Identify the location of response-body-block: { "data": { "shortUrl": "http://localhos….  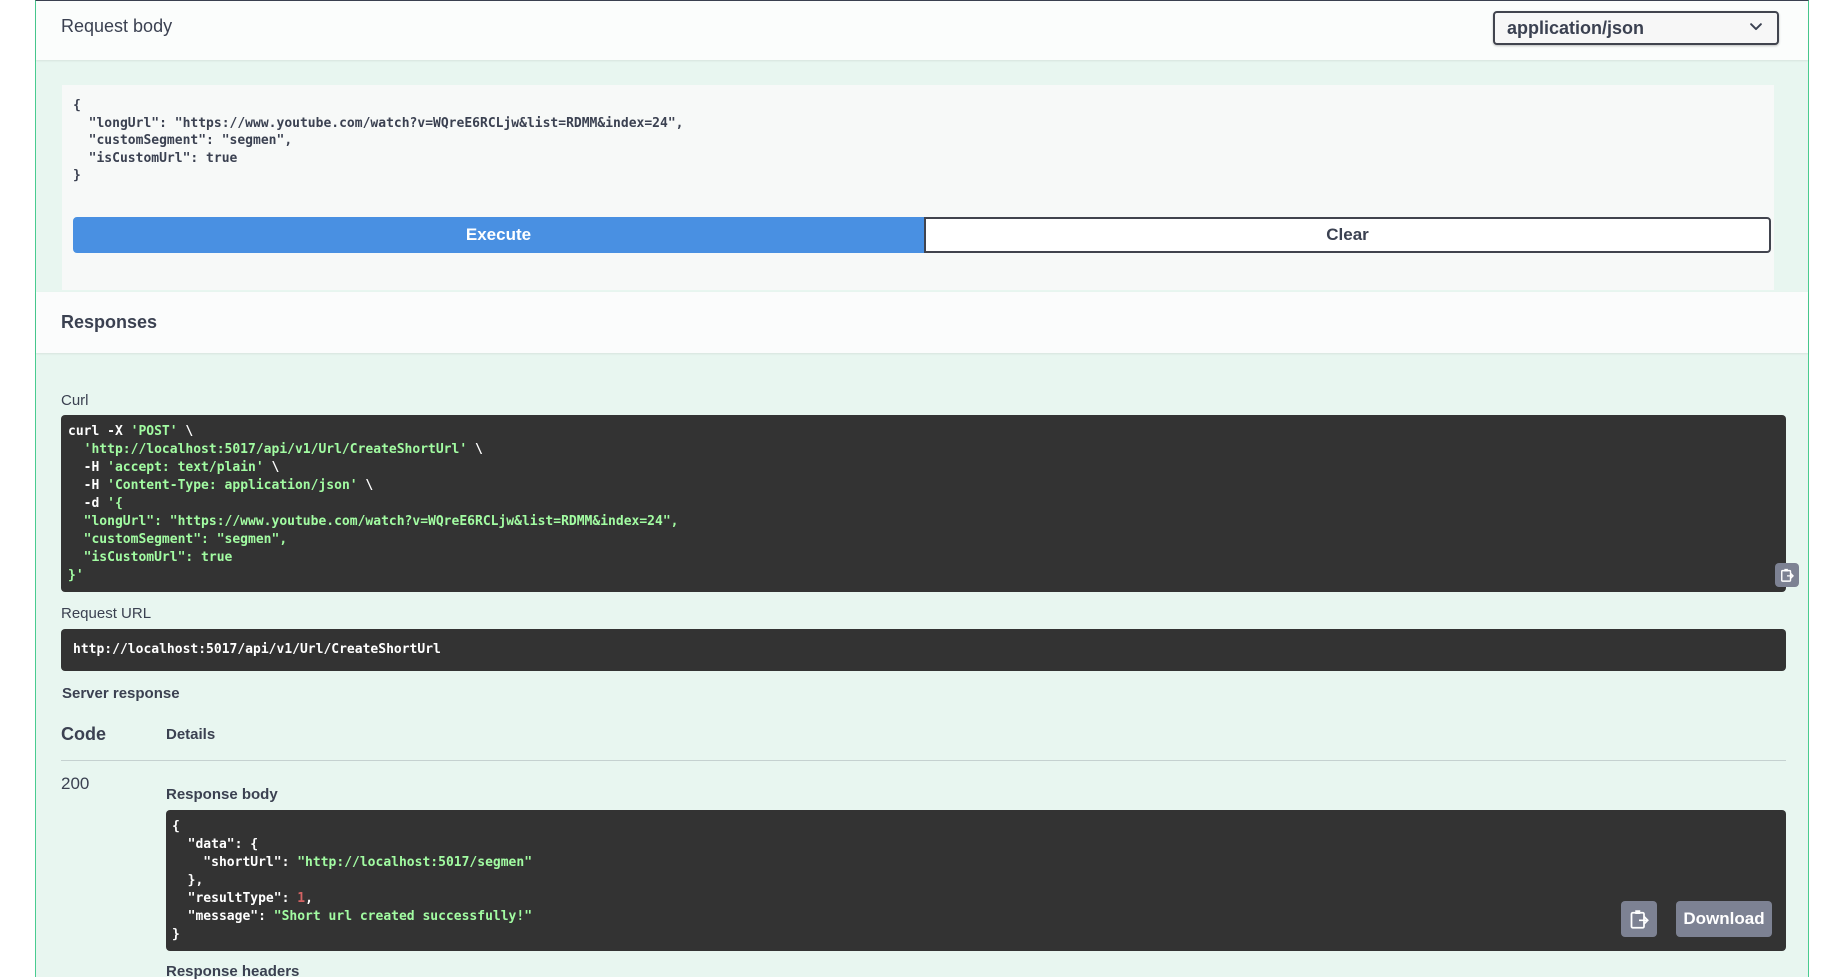
(976, 880).